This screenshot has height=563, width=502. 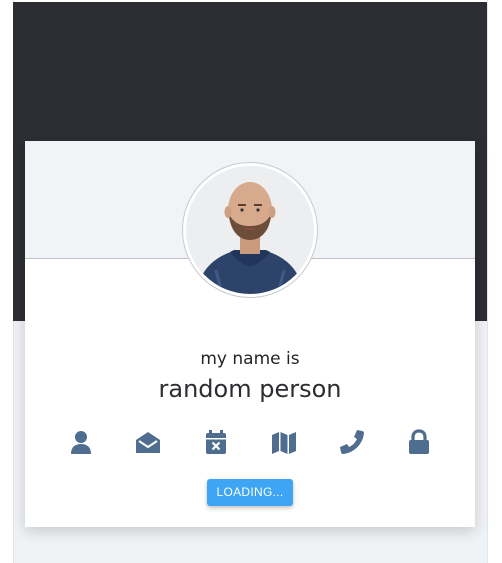 I want to click on phone-icon, so click(x=352, y=442).